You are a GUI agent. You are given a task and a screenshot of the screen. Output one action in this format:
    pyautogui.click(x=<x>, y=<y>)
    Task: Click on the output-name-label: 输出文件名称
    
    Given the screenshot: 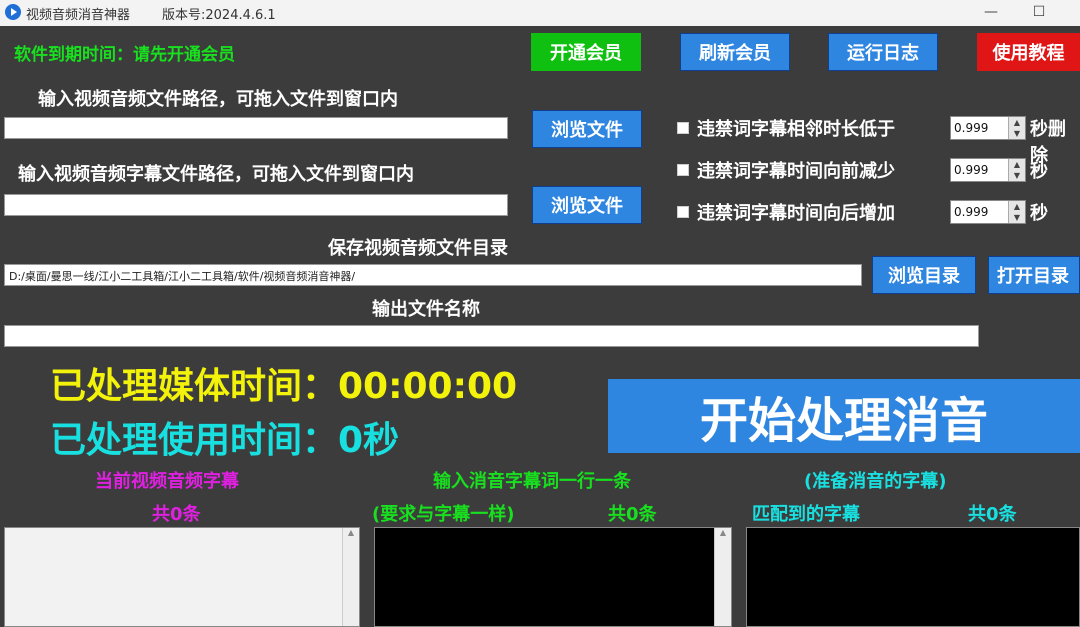 What is the action you would take?
    pyautogui.click(x=426, y=309)
    